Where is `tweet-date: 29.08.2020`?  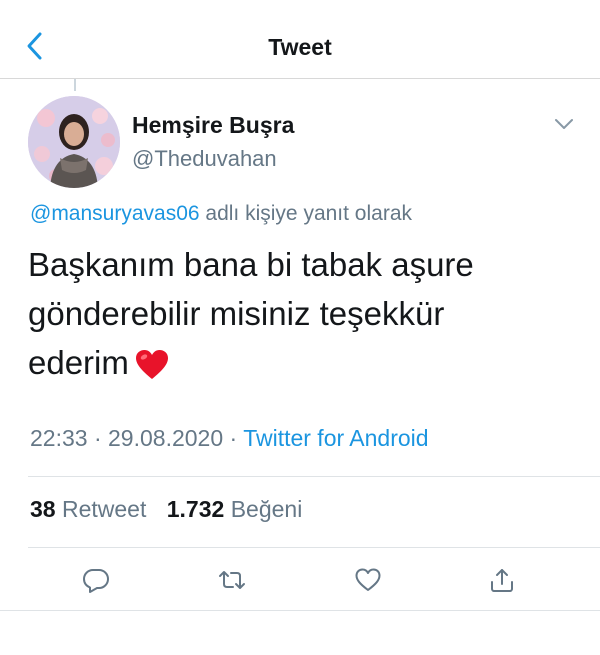 tweet-date: 29.08.2020 is located at coordinates (166, 438).